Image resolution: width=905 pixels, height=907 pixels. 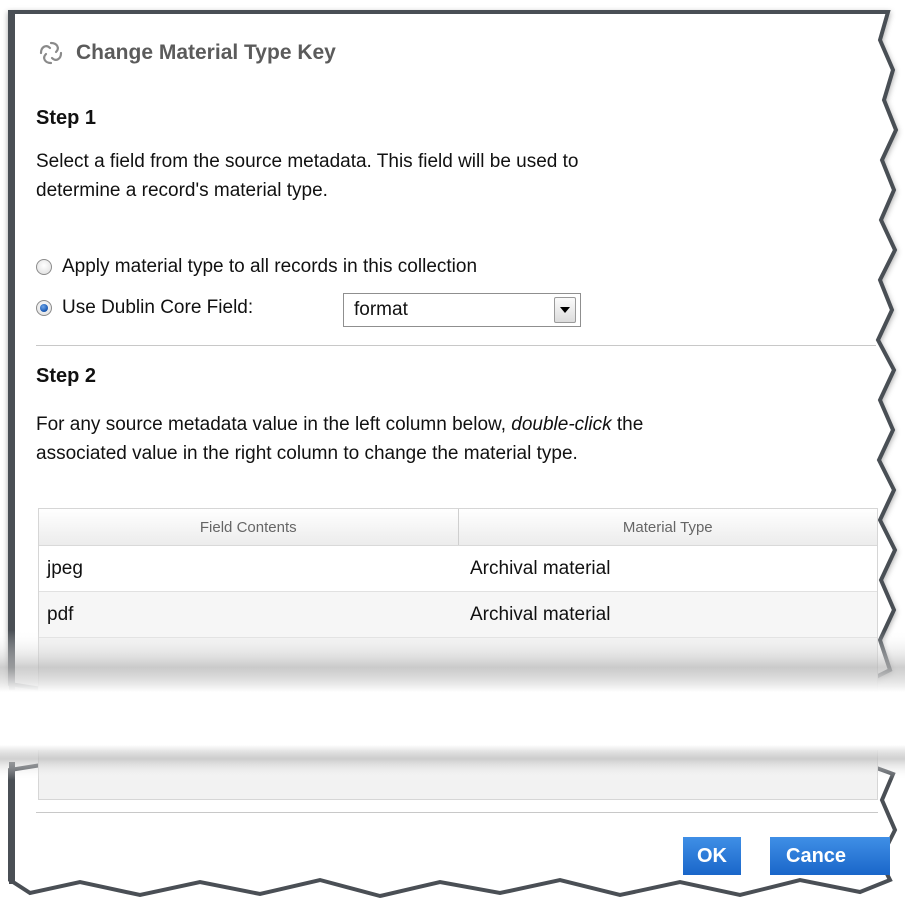 What do you see at coordinates (248, 527) in the screenshot?
I see `column-header-field-contents: Field Contents` at bounding box center [248, 527].